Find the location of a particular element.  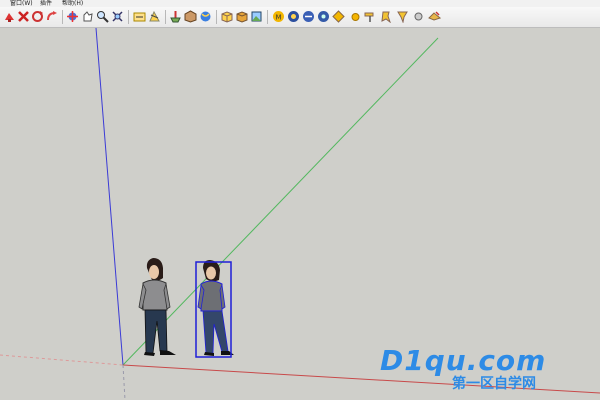

person-figure is located at coordinates (157, 307).